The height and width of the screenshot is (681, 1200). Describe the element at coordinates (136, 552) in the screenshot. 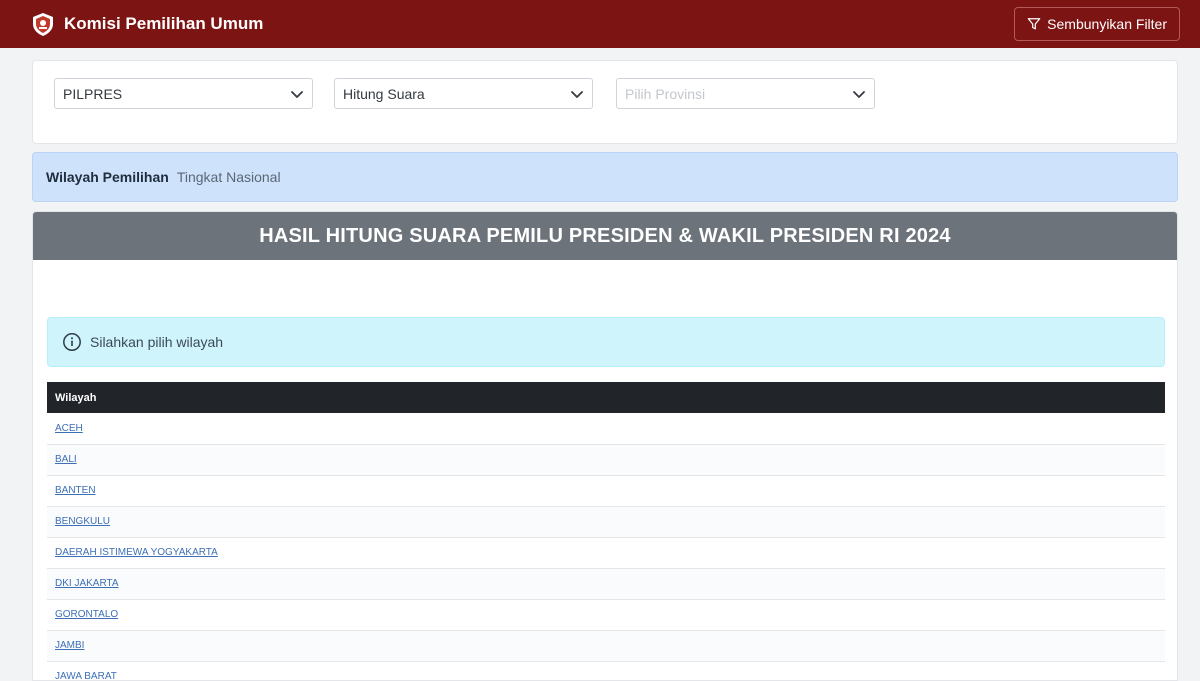

I see `region-link: DAERAH ISTIMEWA YOGYAKARTA` at that location.